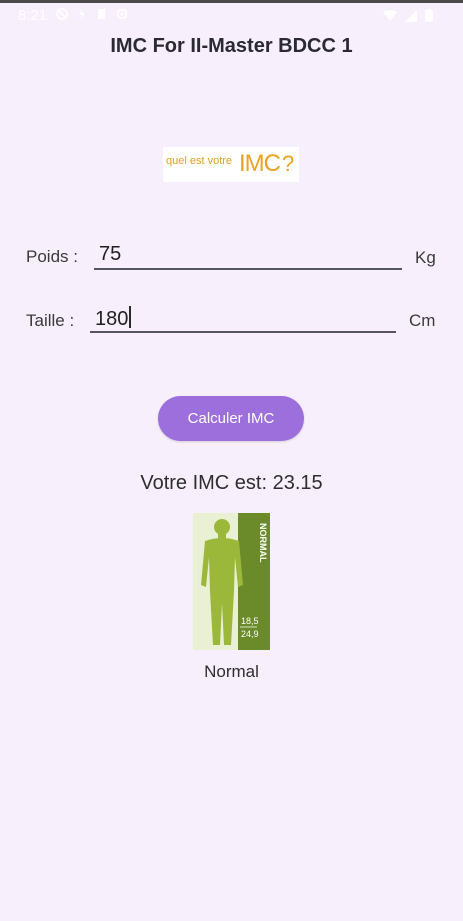 Image resolution: width=463 pixels, height=921 pixels. I want to click on status-system-icons, so click(408, 15).